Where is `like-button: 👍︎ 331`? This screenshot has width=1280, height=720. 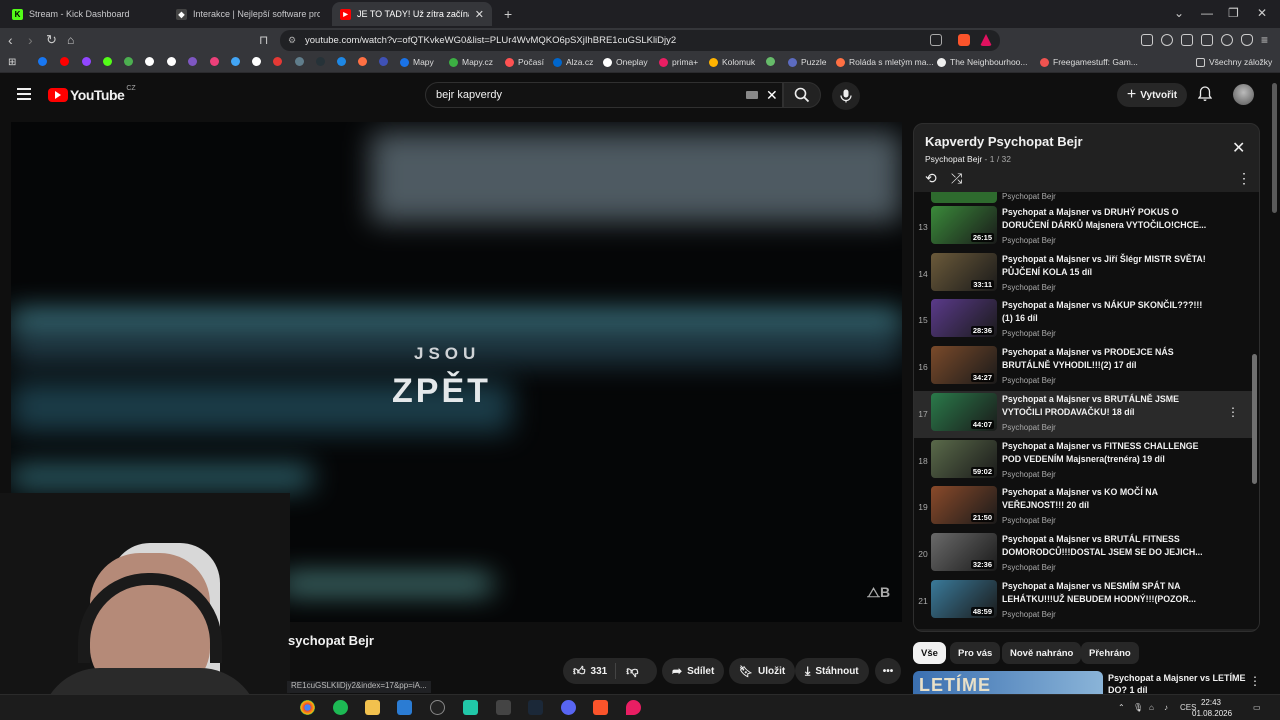 like-button: 👍︎ 331 is located at coordinates (590, 671).